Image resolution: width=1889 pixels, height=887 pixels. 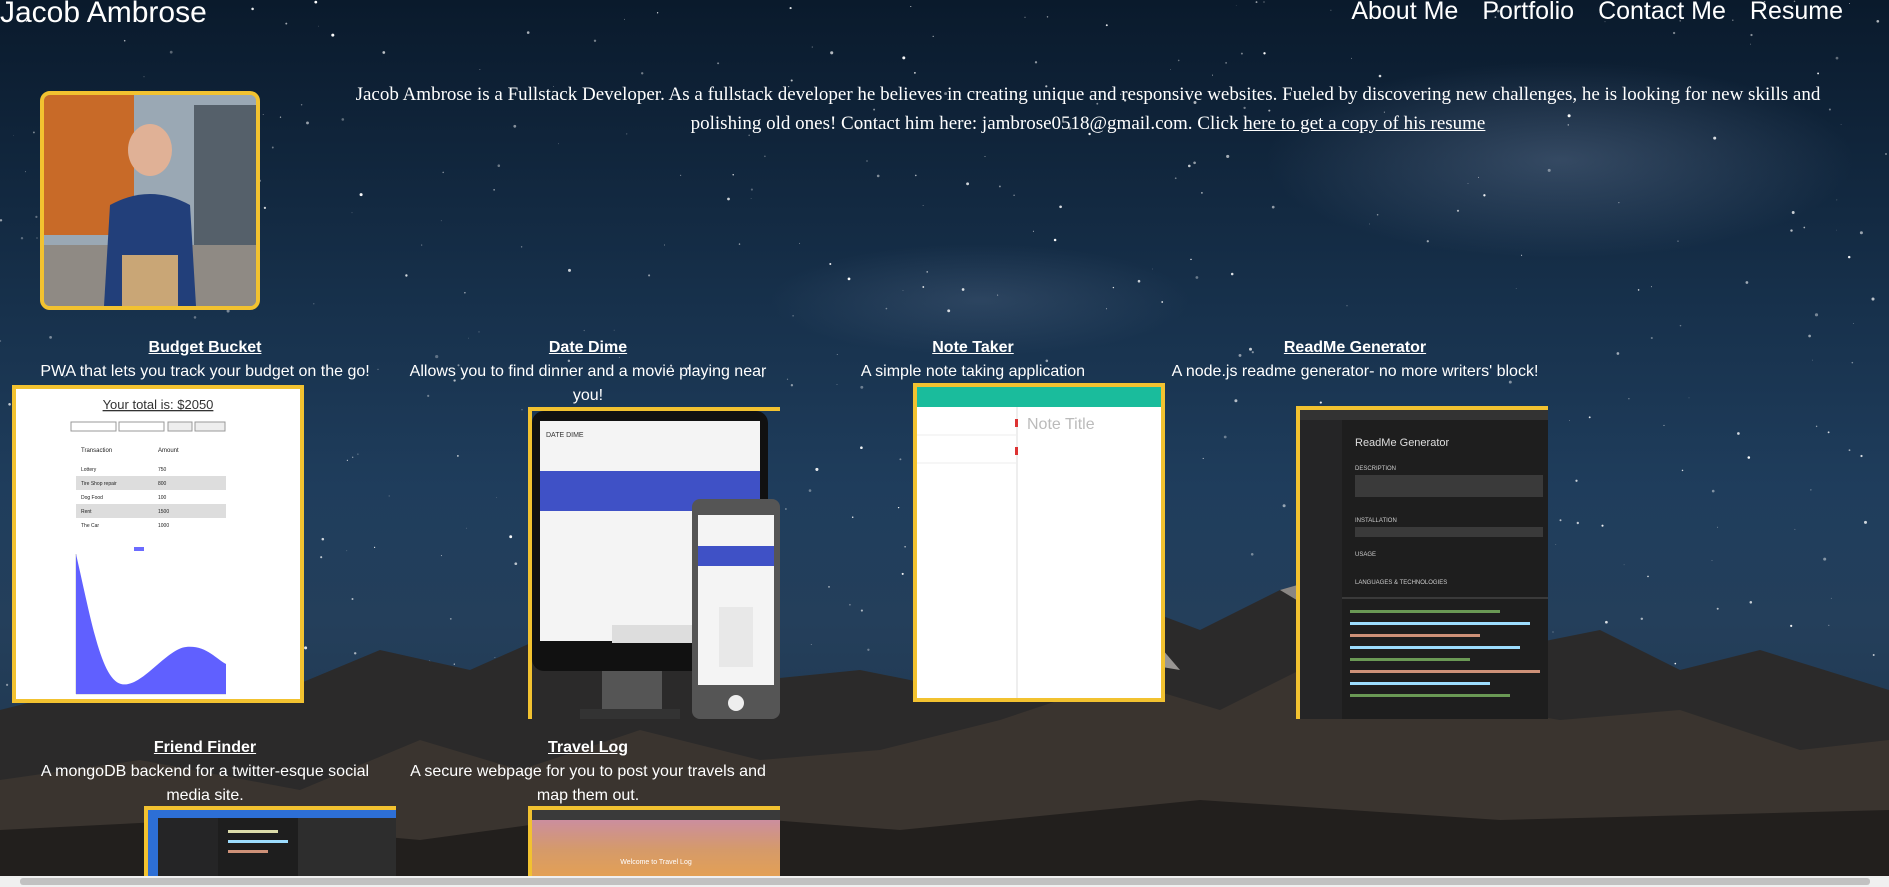 I want to click on svg-text: Welcome to Travel Log, so click(x=656, y=862).